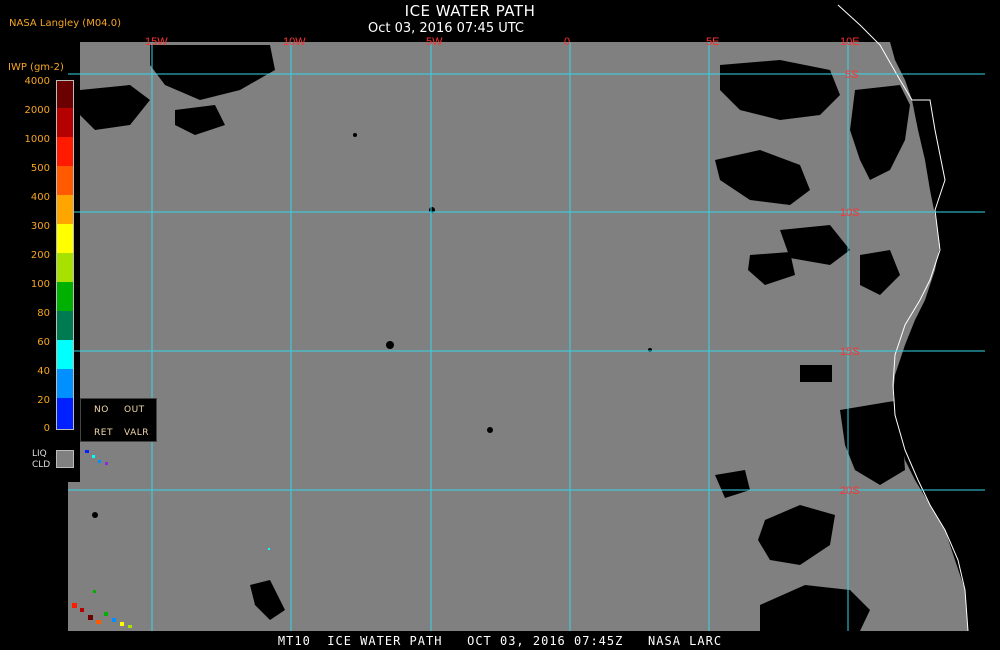 The image size is (1000, 650). What do you see at coordinates (294, 42) in the screenshot?
I see `lon-label: 10W` at bounding box center [294, 42].